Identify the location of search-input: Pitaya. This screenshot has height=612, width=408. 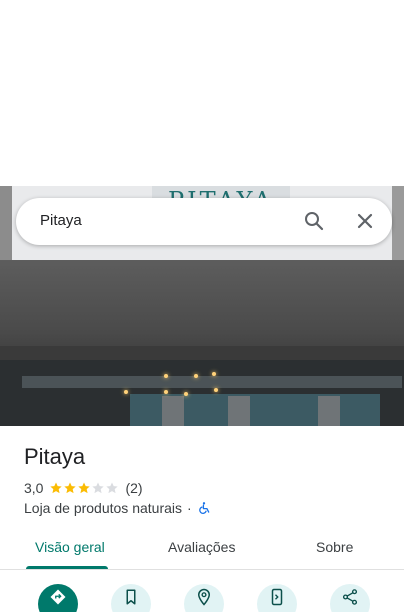
(61, 220).